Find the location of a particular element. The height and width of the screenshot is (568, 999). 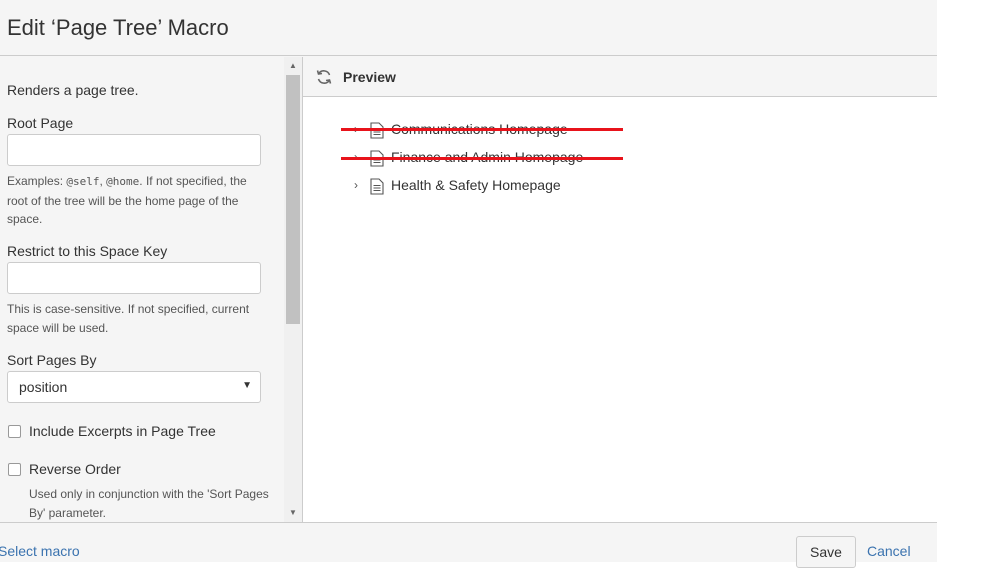

preview-title: Preview is located at coordinates (369, 77).